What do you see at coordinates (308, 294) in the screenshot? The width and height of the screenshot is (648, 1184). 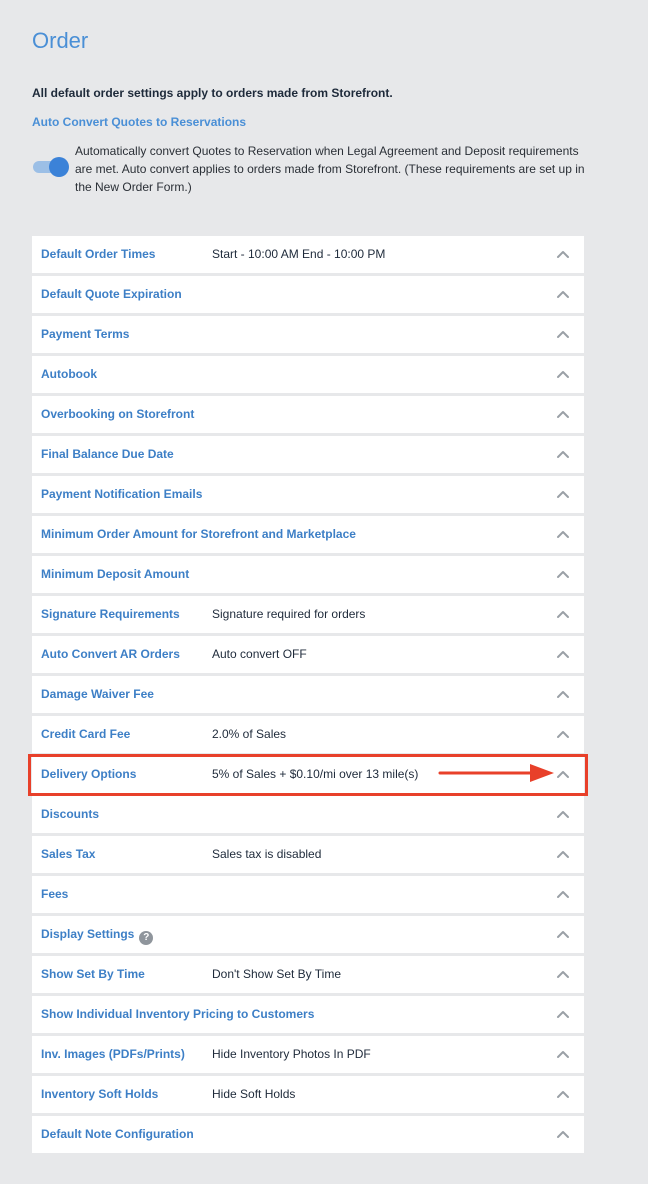 I see `setting-row-default-quote-expiration: Default Quote Expiration` at bounding box center [308, 294].